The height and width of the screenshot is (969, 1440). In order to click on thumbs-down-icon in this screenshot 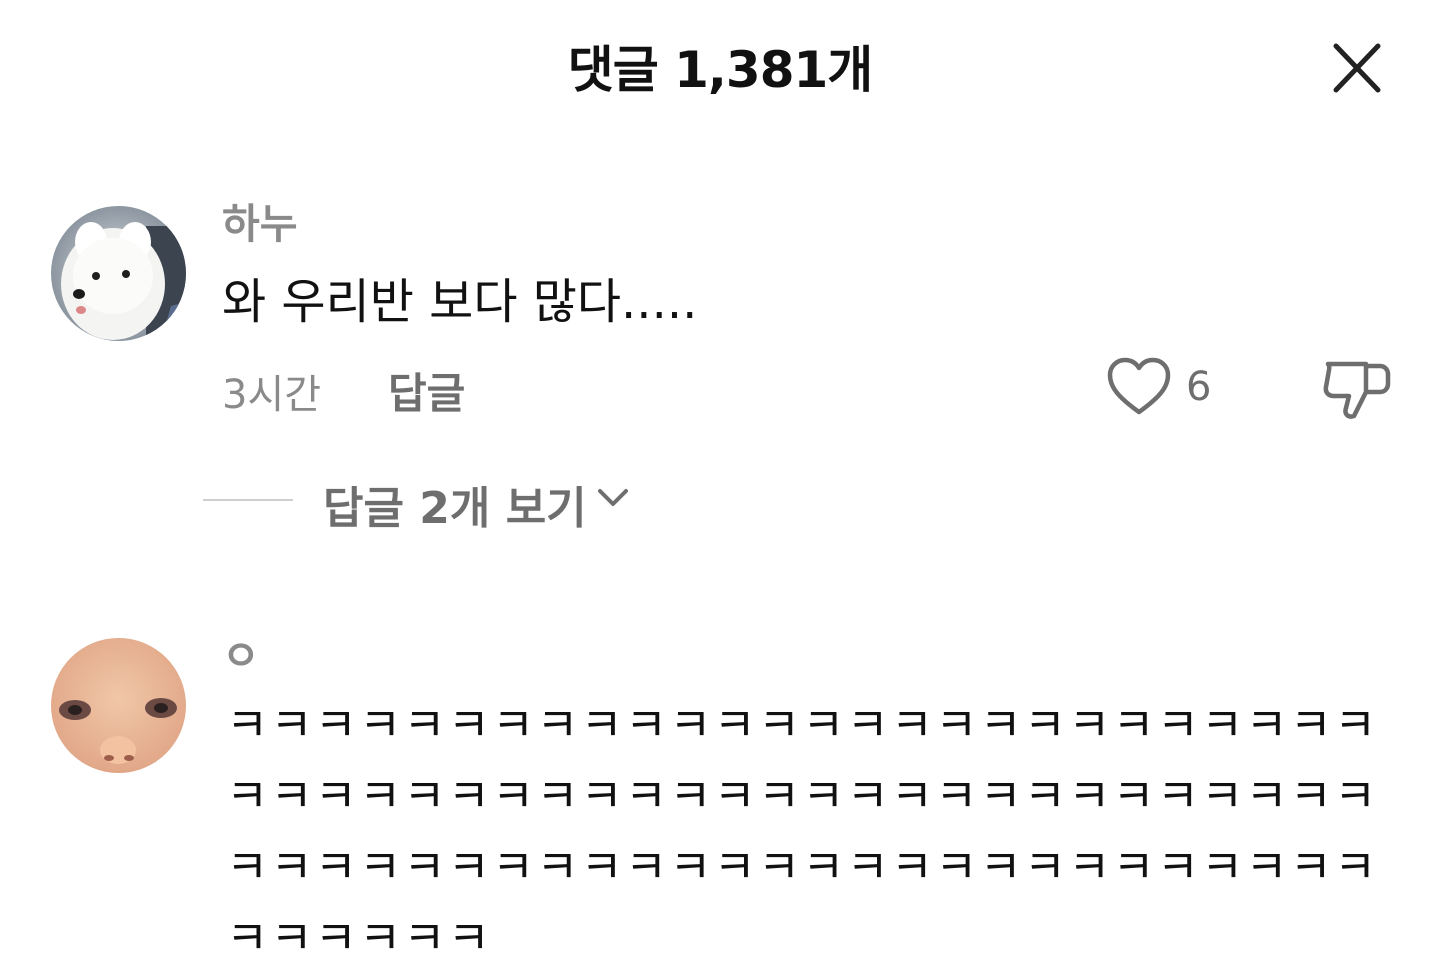, I will do `click(1357, 390)`.